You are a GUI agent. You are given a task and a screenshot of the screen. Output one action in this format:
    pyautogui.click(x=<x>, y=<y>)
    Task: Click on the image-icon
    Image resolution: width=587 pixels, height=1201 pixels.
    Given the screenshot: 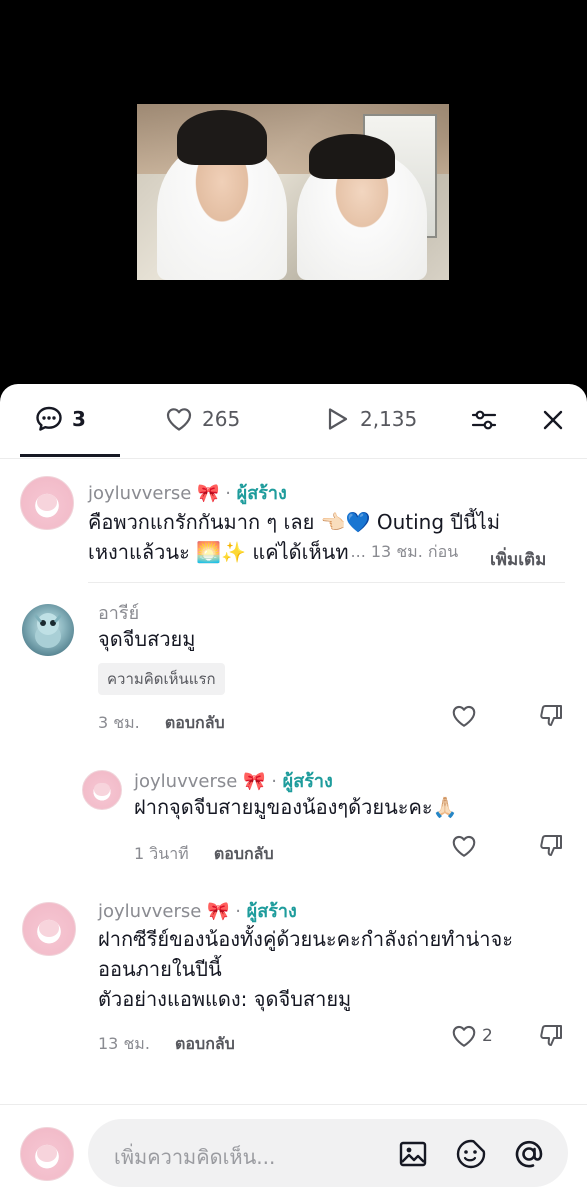 What is the action you would take?
    pyautogui.click(x=413, y=1154)
    